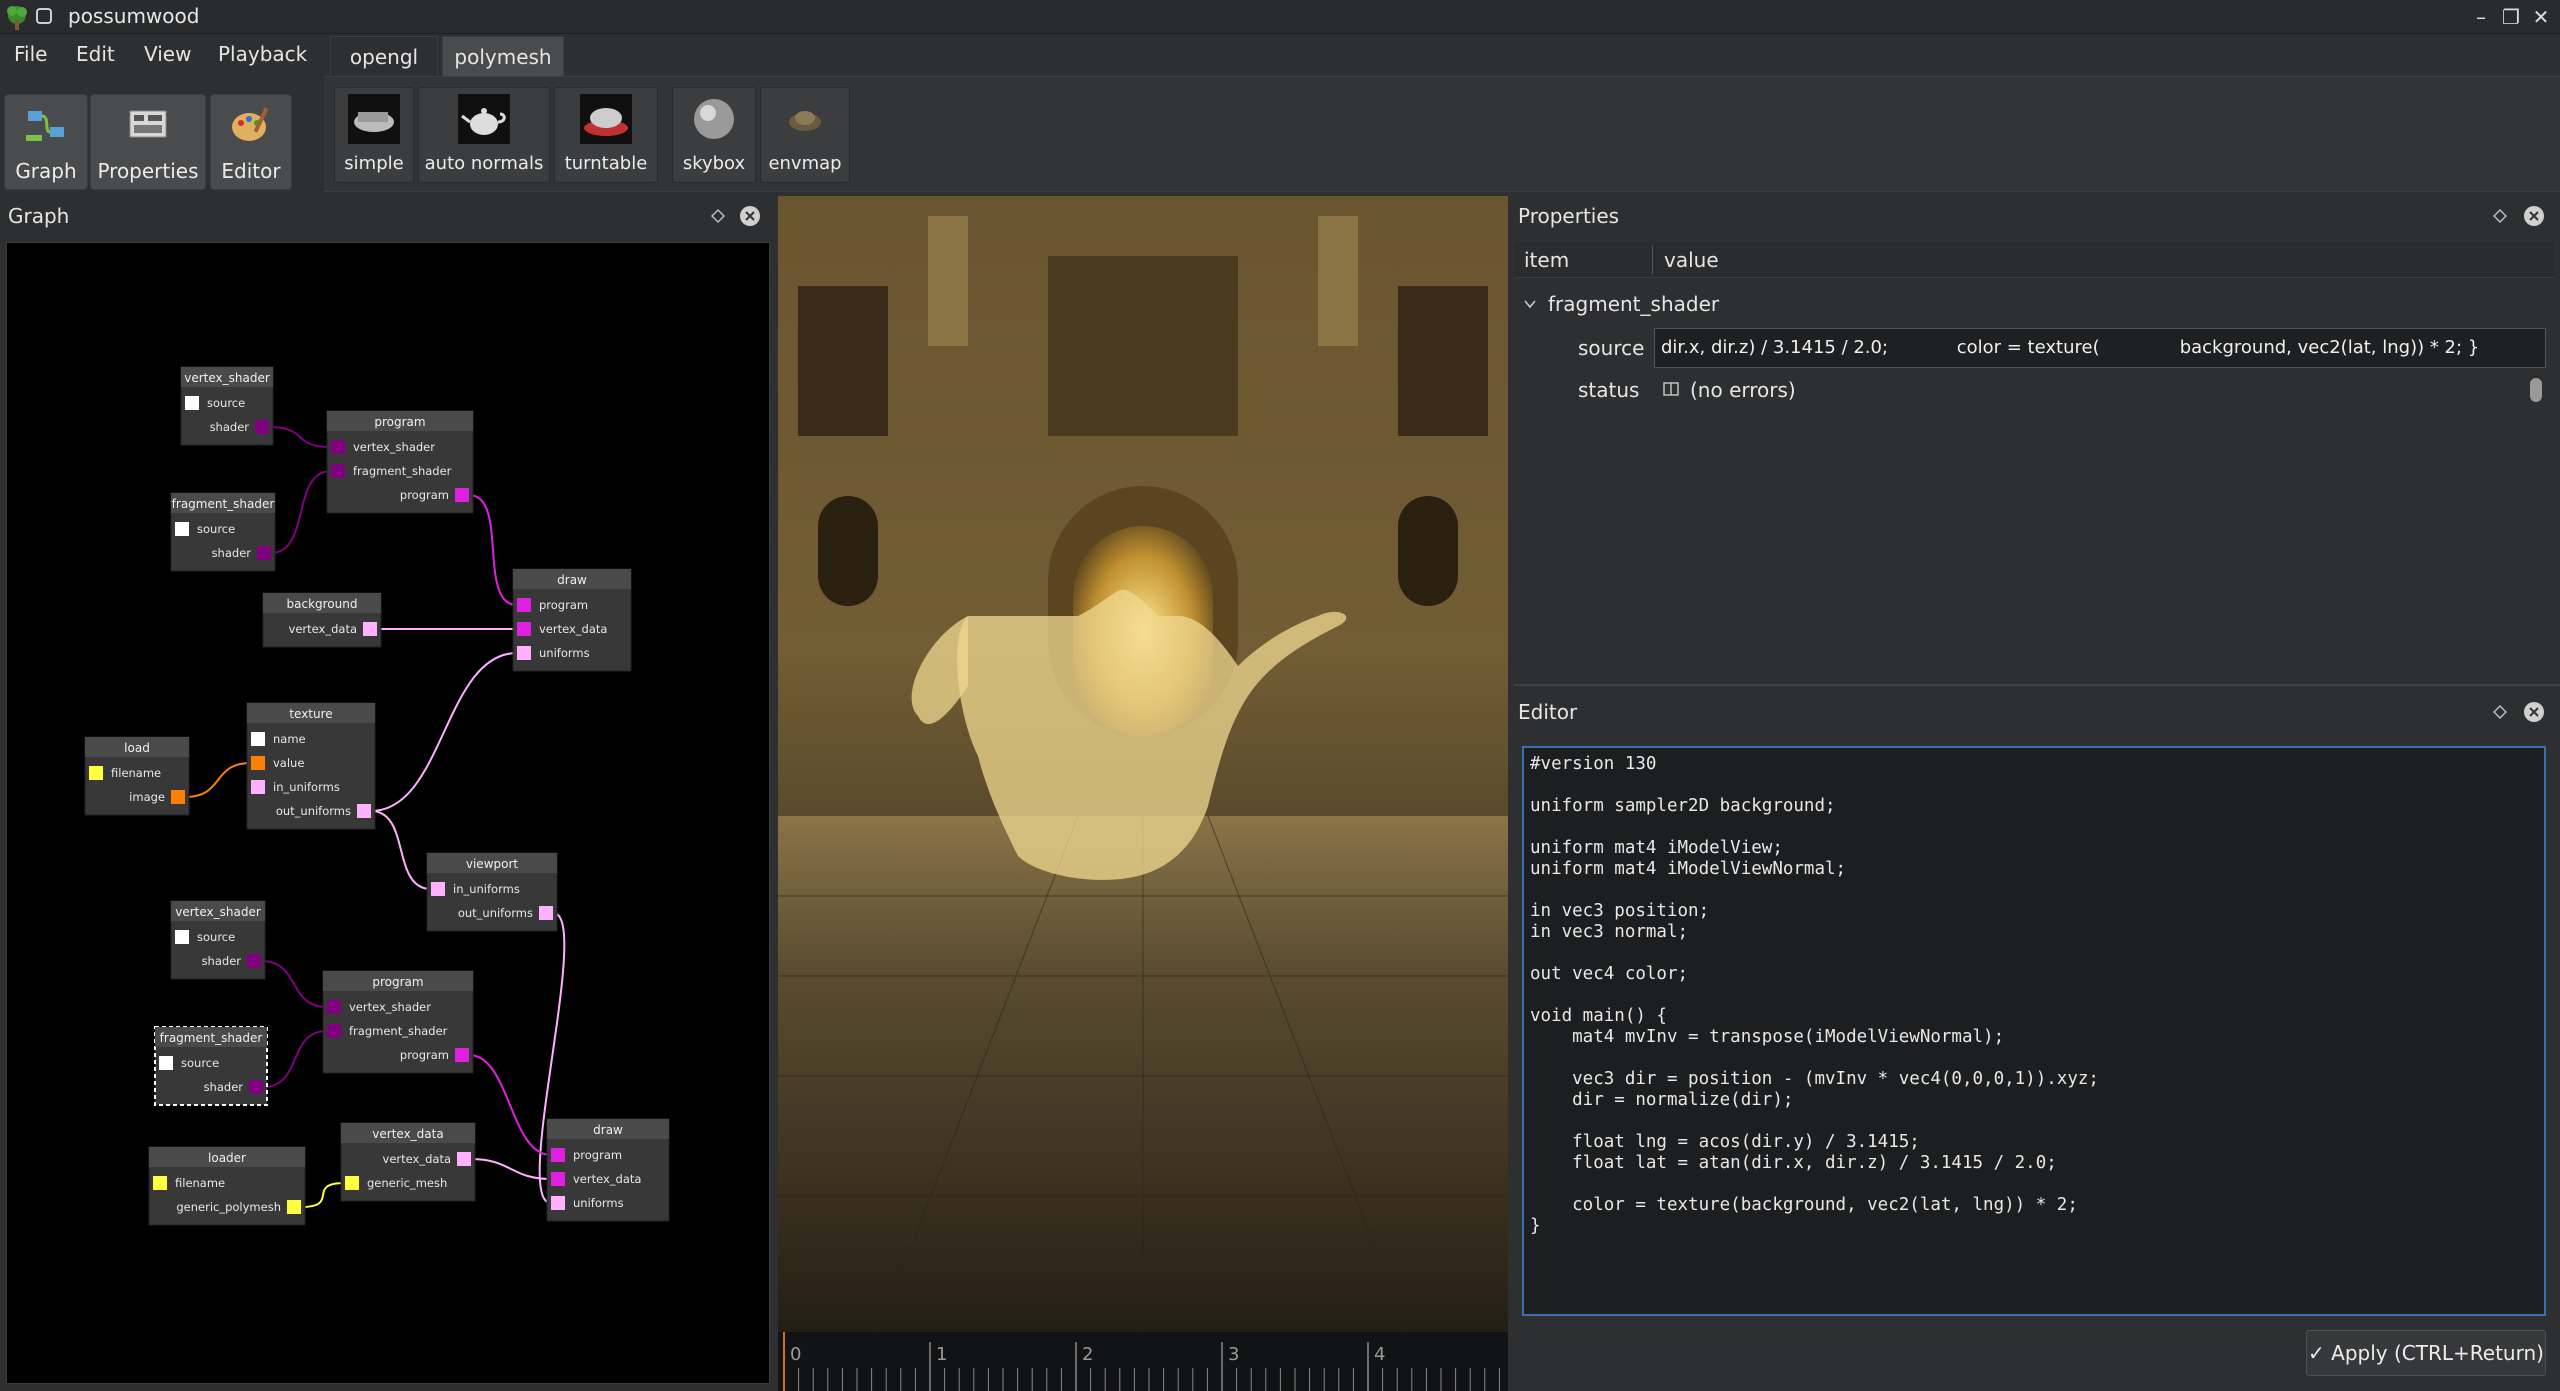 This screenshot has width=2560, height=1391. I want to click on close-window-button: ✕, so click(2541, 17).